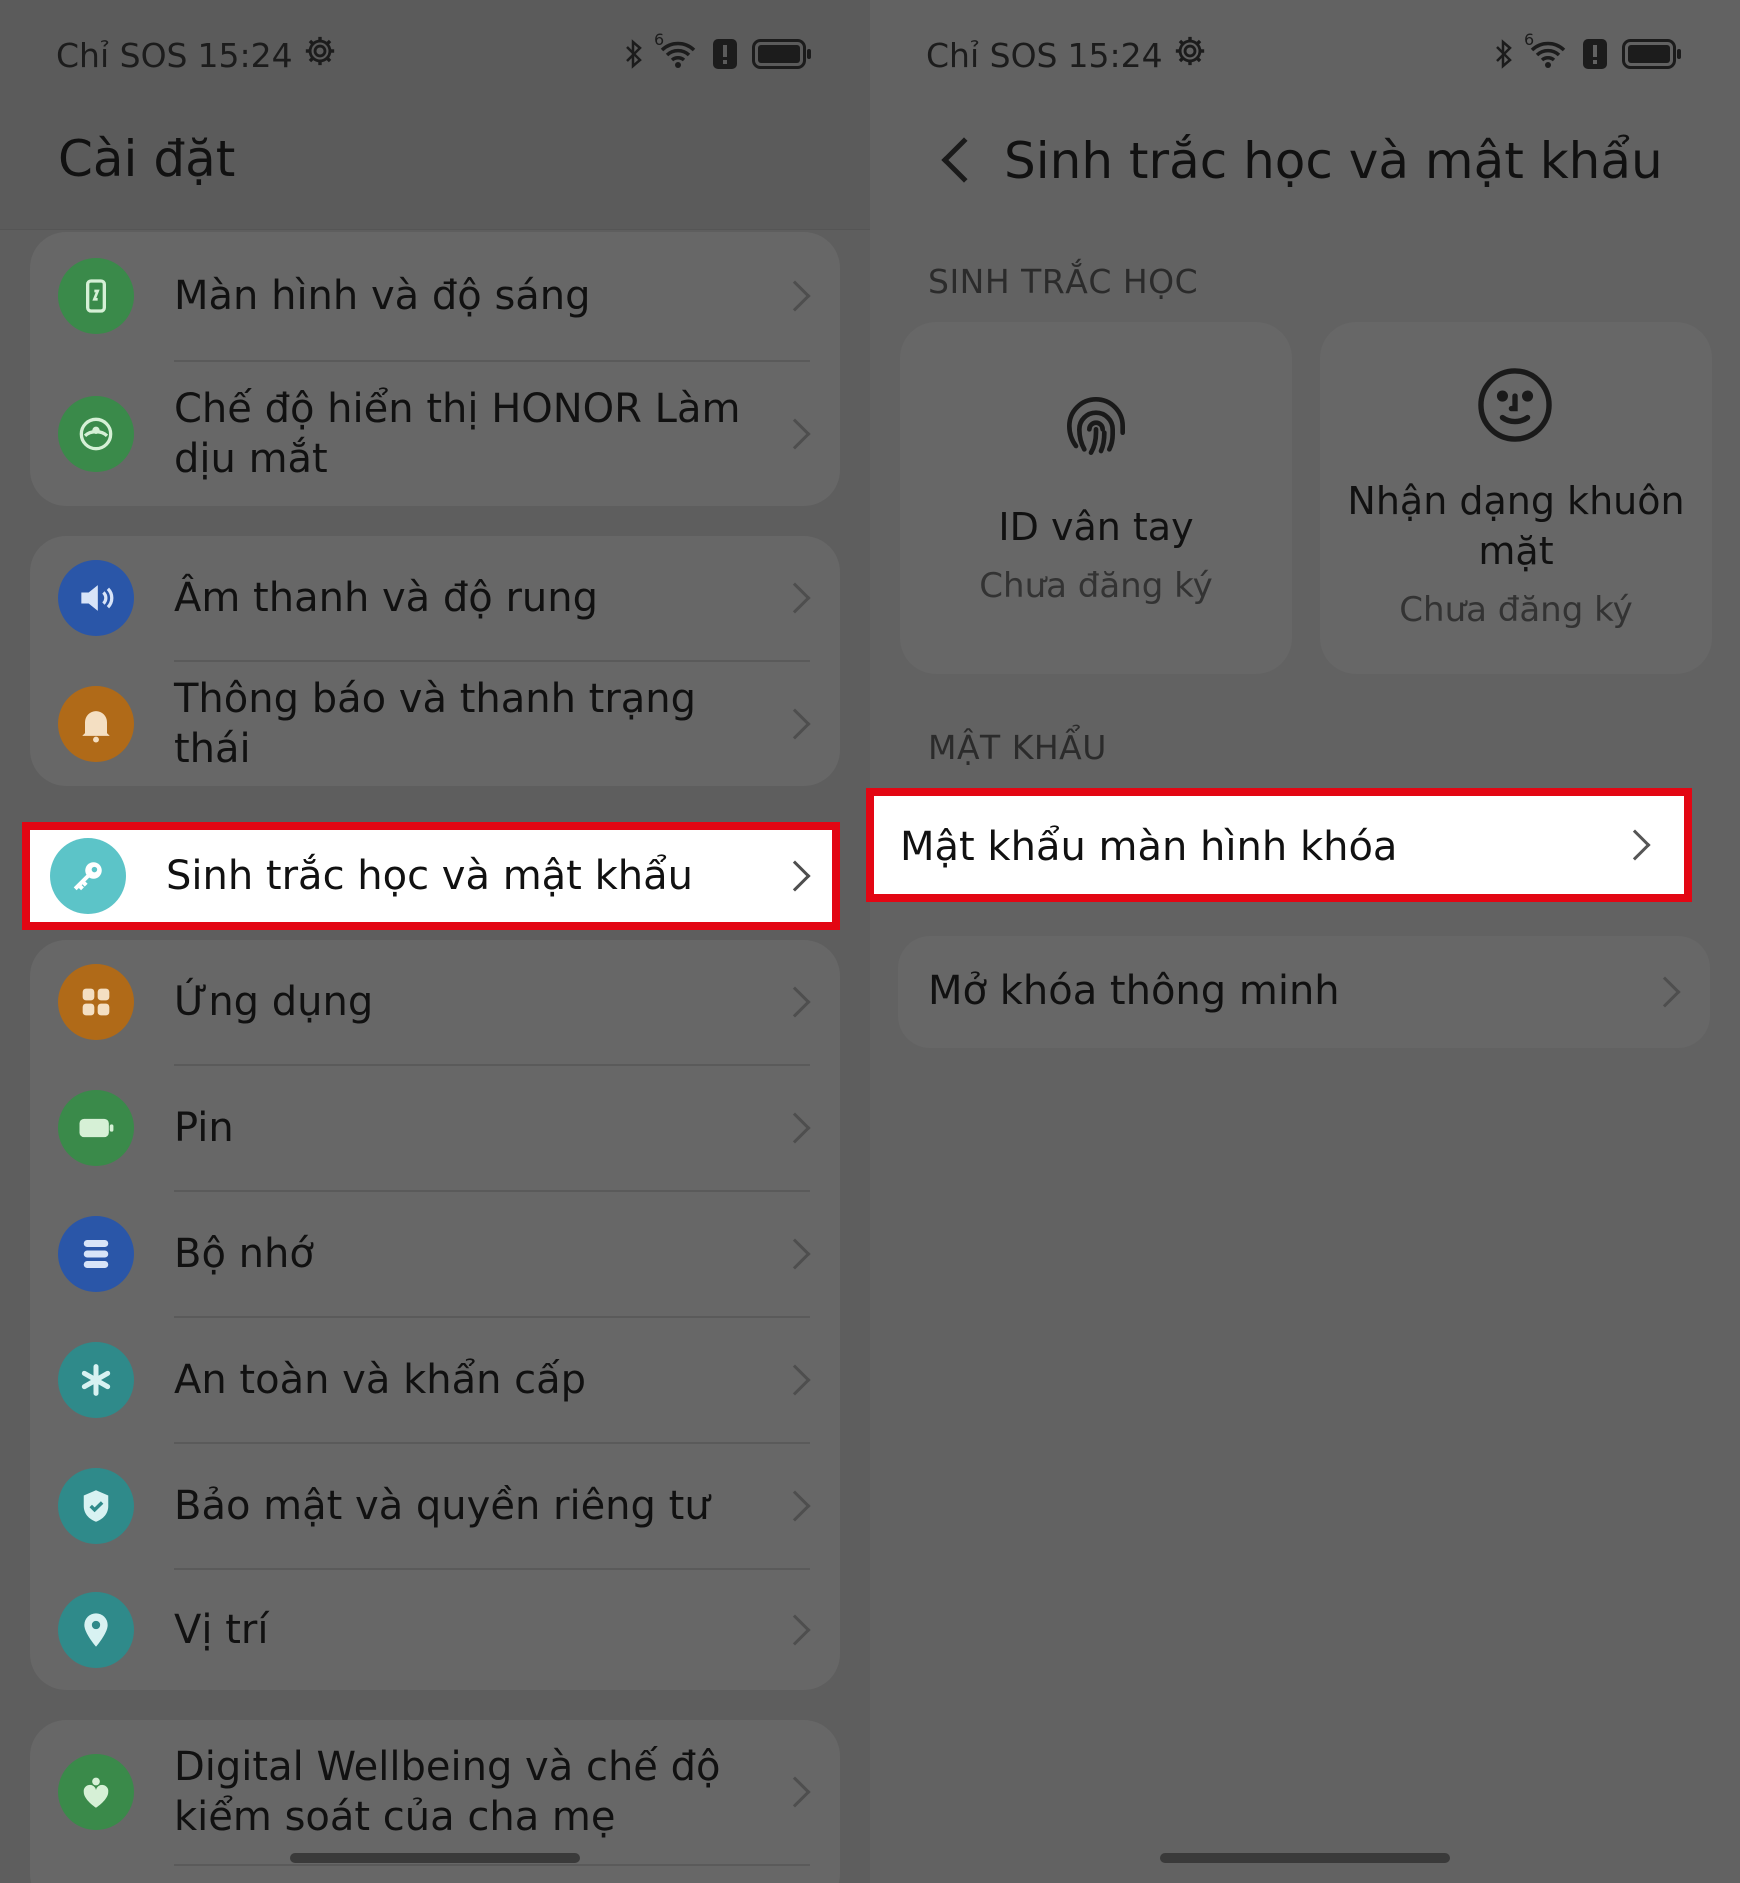 This screenshot has height=1883, width=1740. I want to click on settings-item-apps: Ứng dụng, so click(435, 1002).